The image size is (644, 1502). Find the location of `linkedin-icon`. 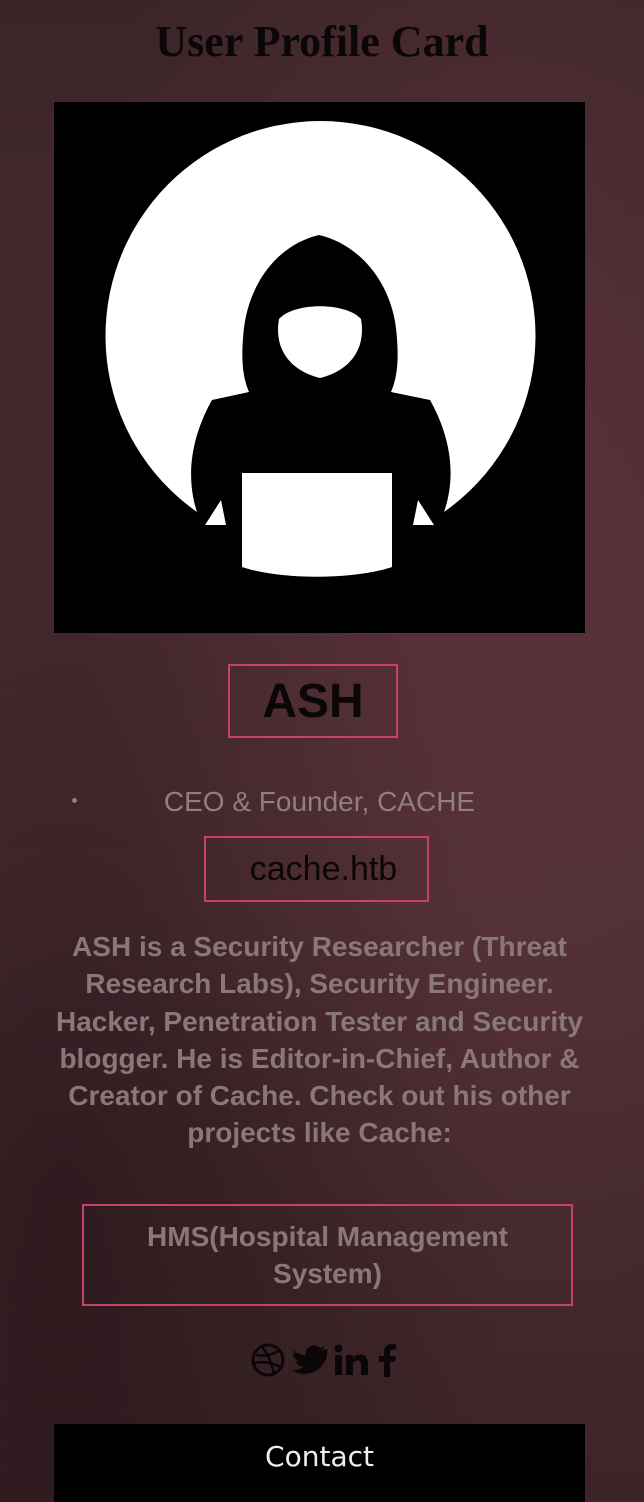

linkedin-icon is located at coordinates (352, 1360).